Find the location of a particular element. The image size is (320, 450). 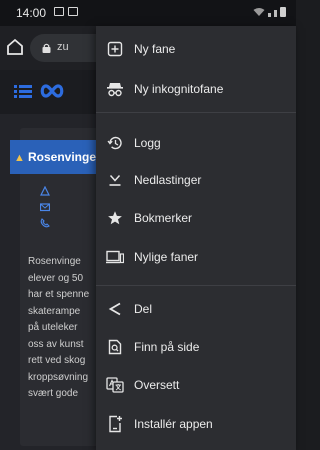

menu-item-label: Bokmerker is located at coordinates (163, 218).